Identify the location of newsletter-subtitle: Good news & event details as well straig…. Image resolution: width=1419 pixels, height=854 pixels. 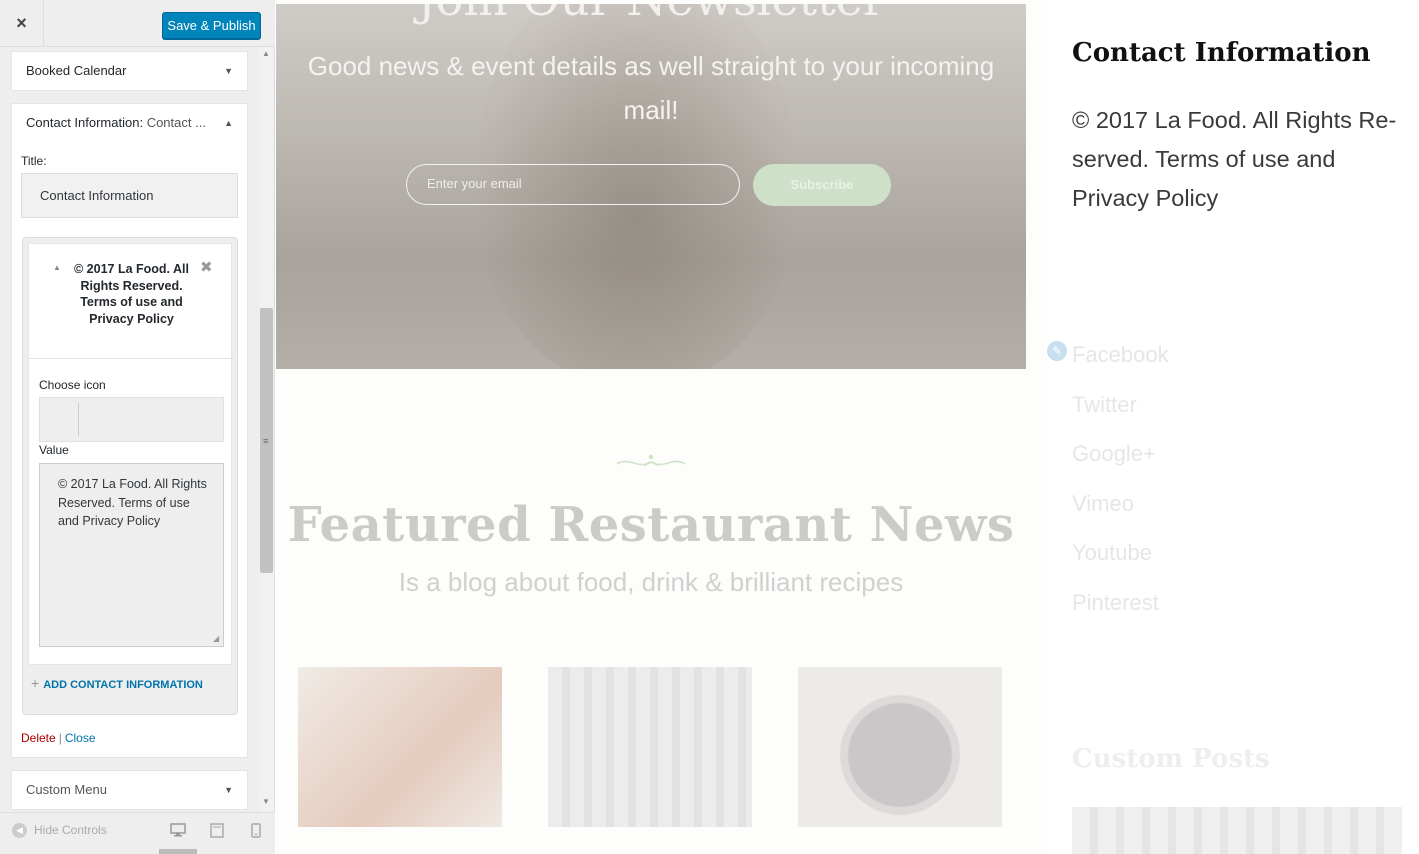
(651, 88).